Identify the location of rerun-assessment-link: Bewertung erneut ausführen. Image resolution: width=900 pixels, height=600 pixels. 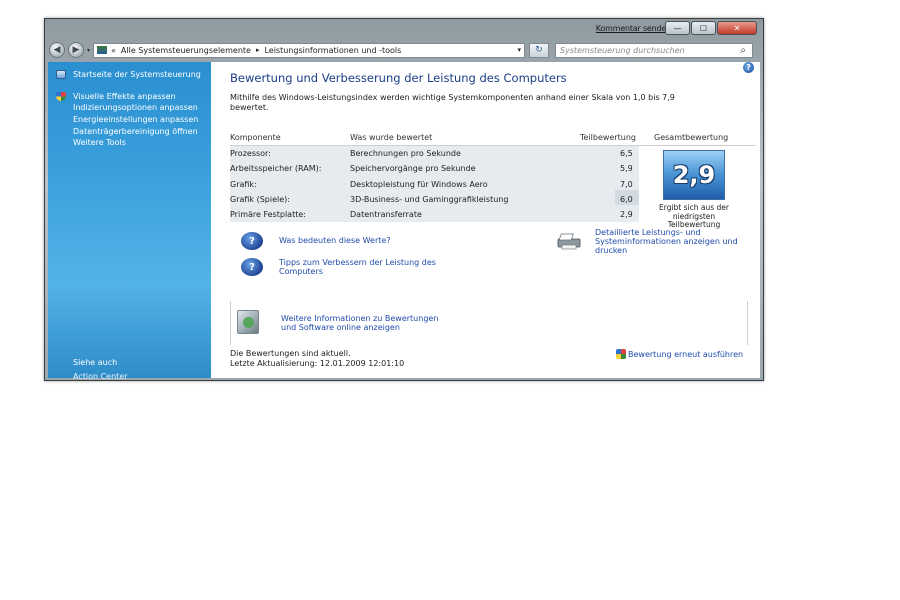
(679, 354).